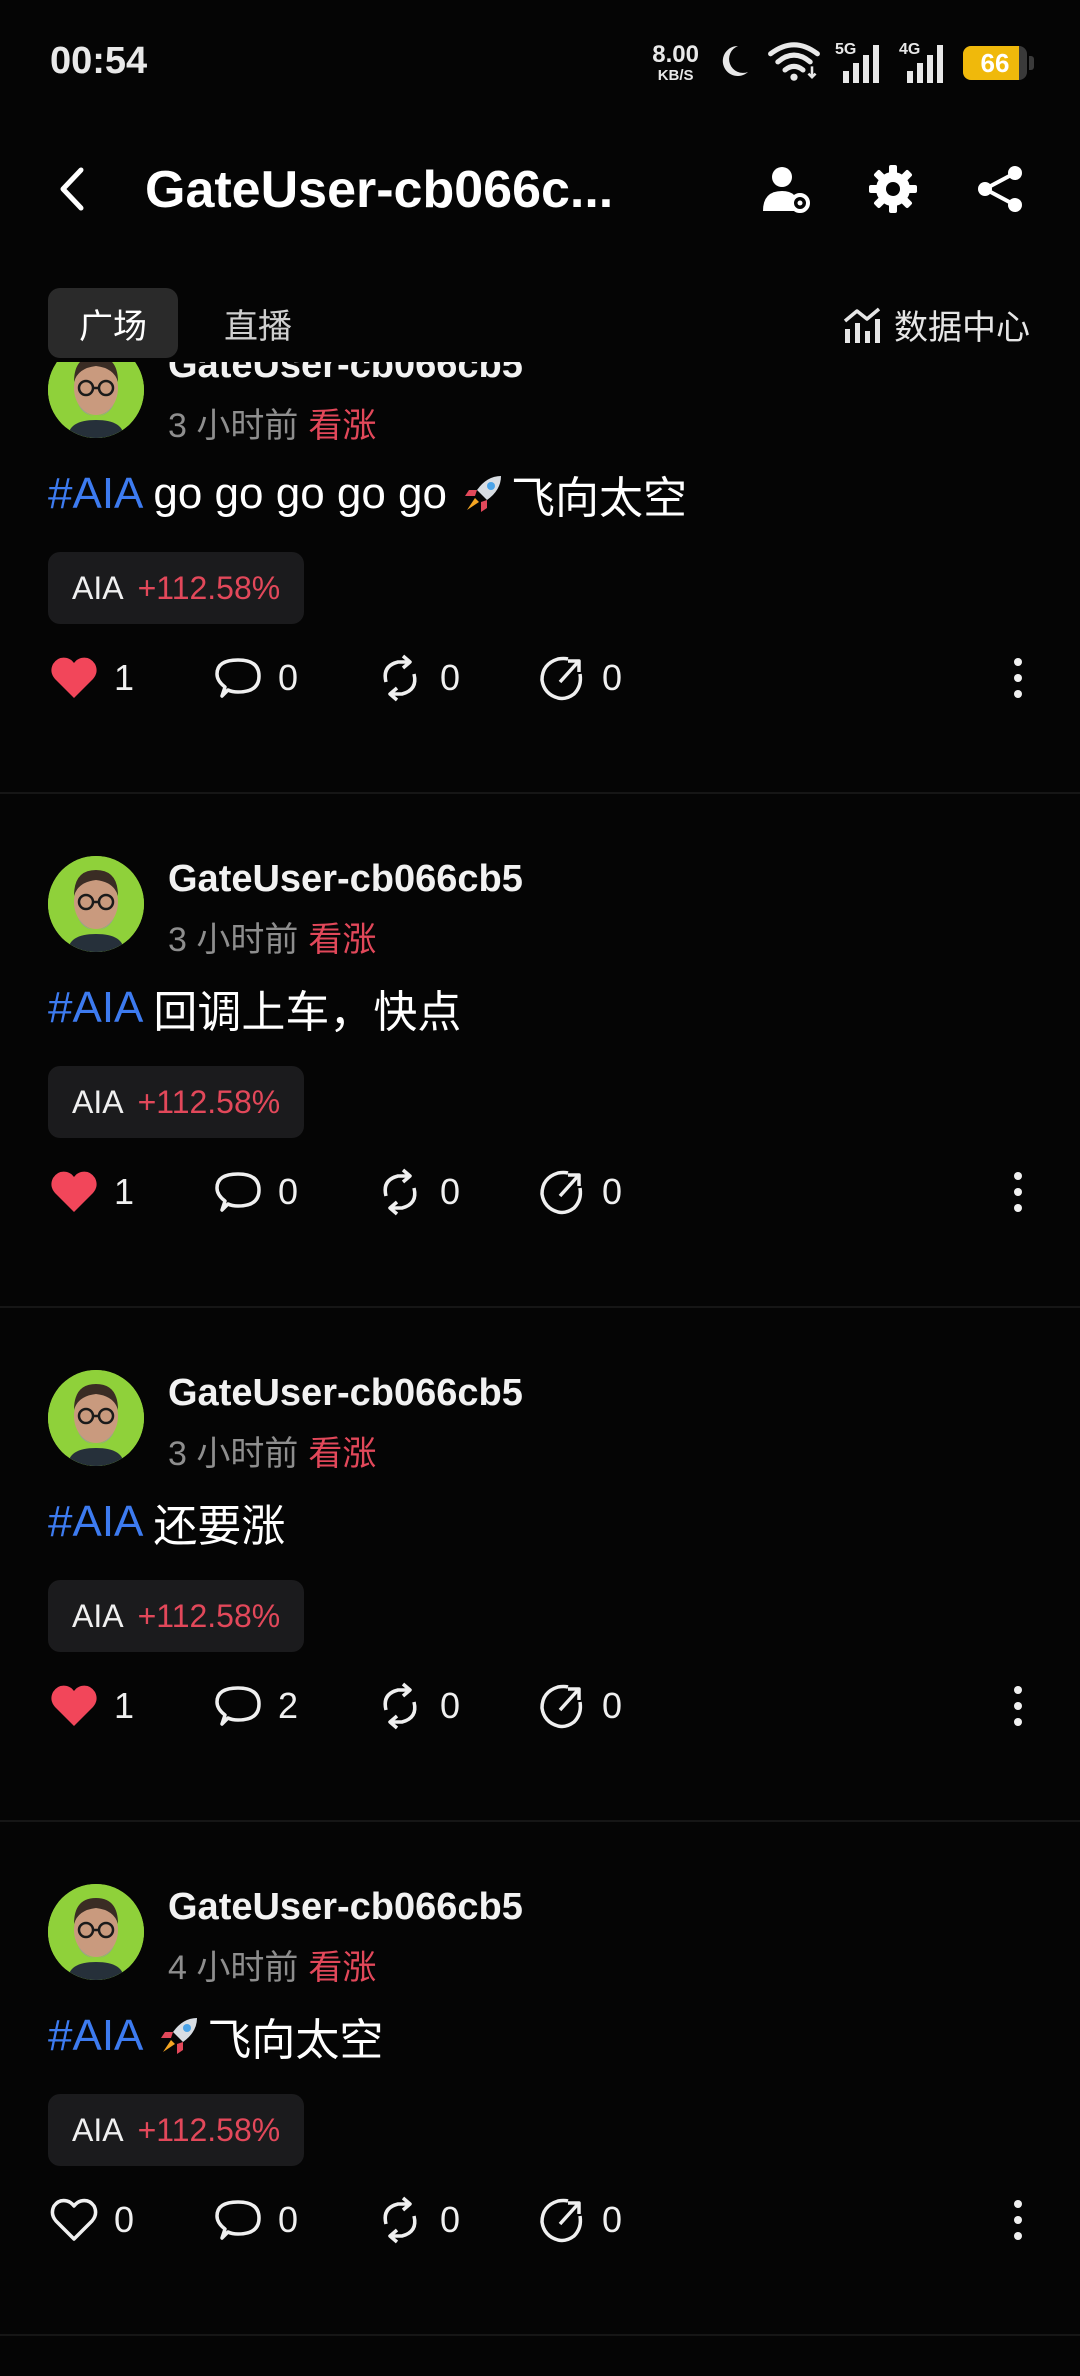  I want to click on network-speed-unit: KB/S, so click(675, 75).